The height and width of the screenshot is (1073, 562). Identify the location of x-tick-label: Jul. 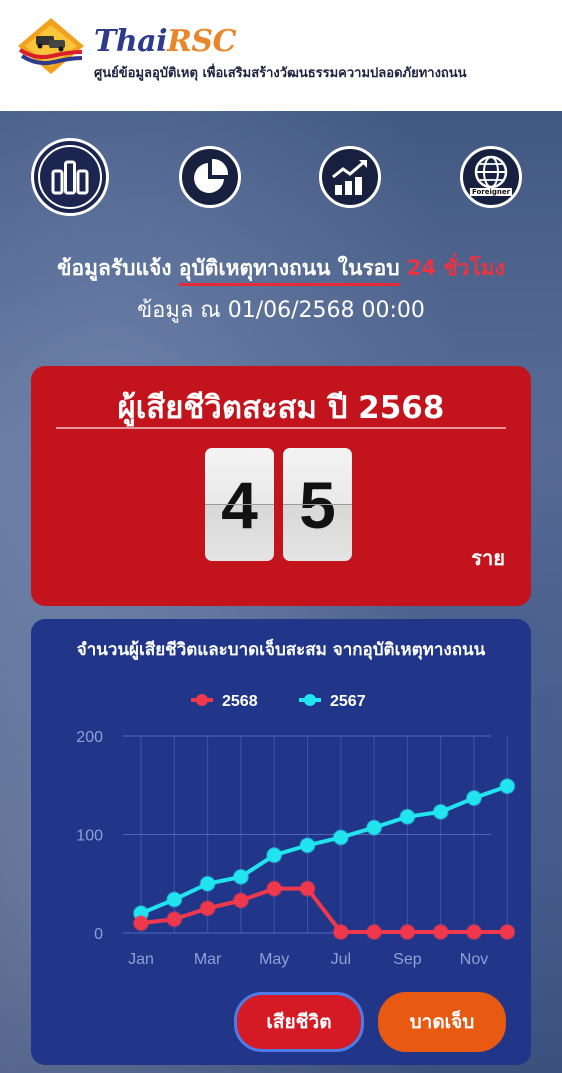
(341, 959).